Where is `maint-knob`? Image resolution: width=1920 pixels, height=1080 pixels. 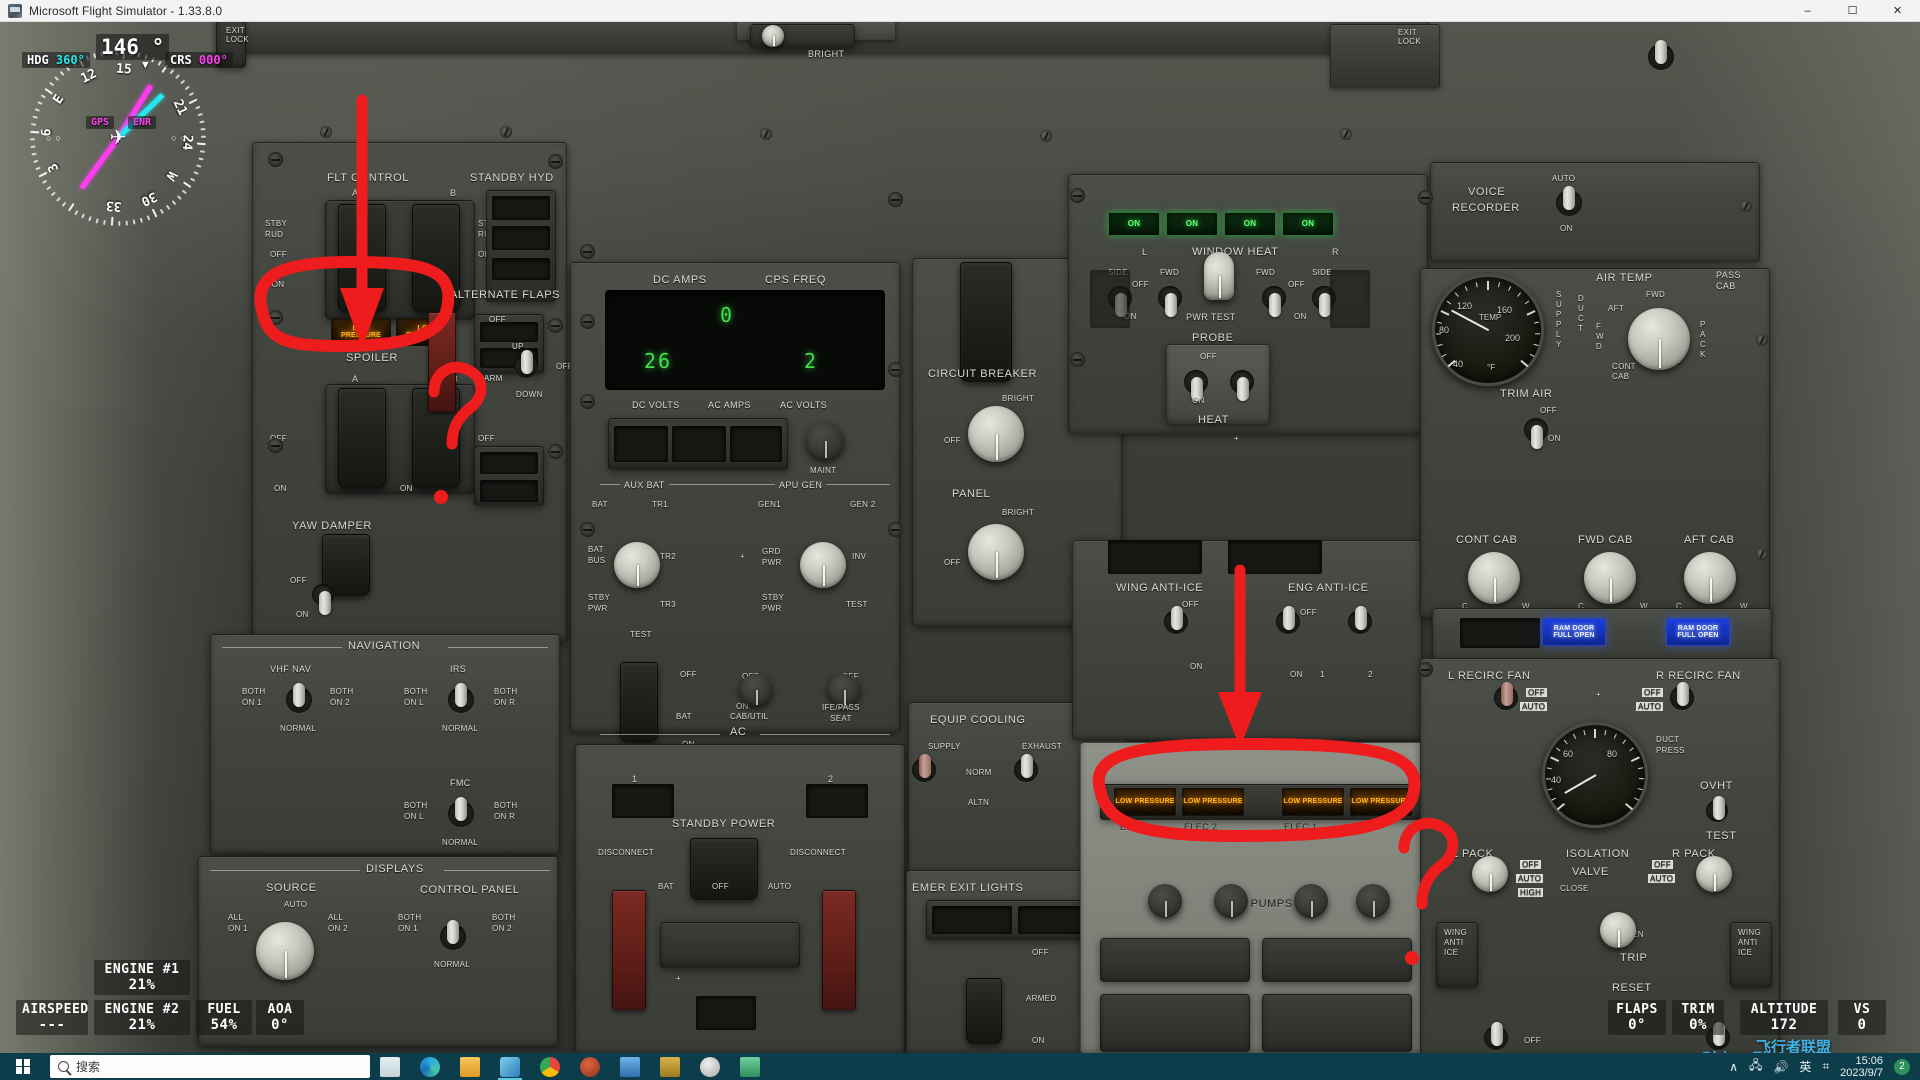
maint-knob is located at coordinates (825, 441).